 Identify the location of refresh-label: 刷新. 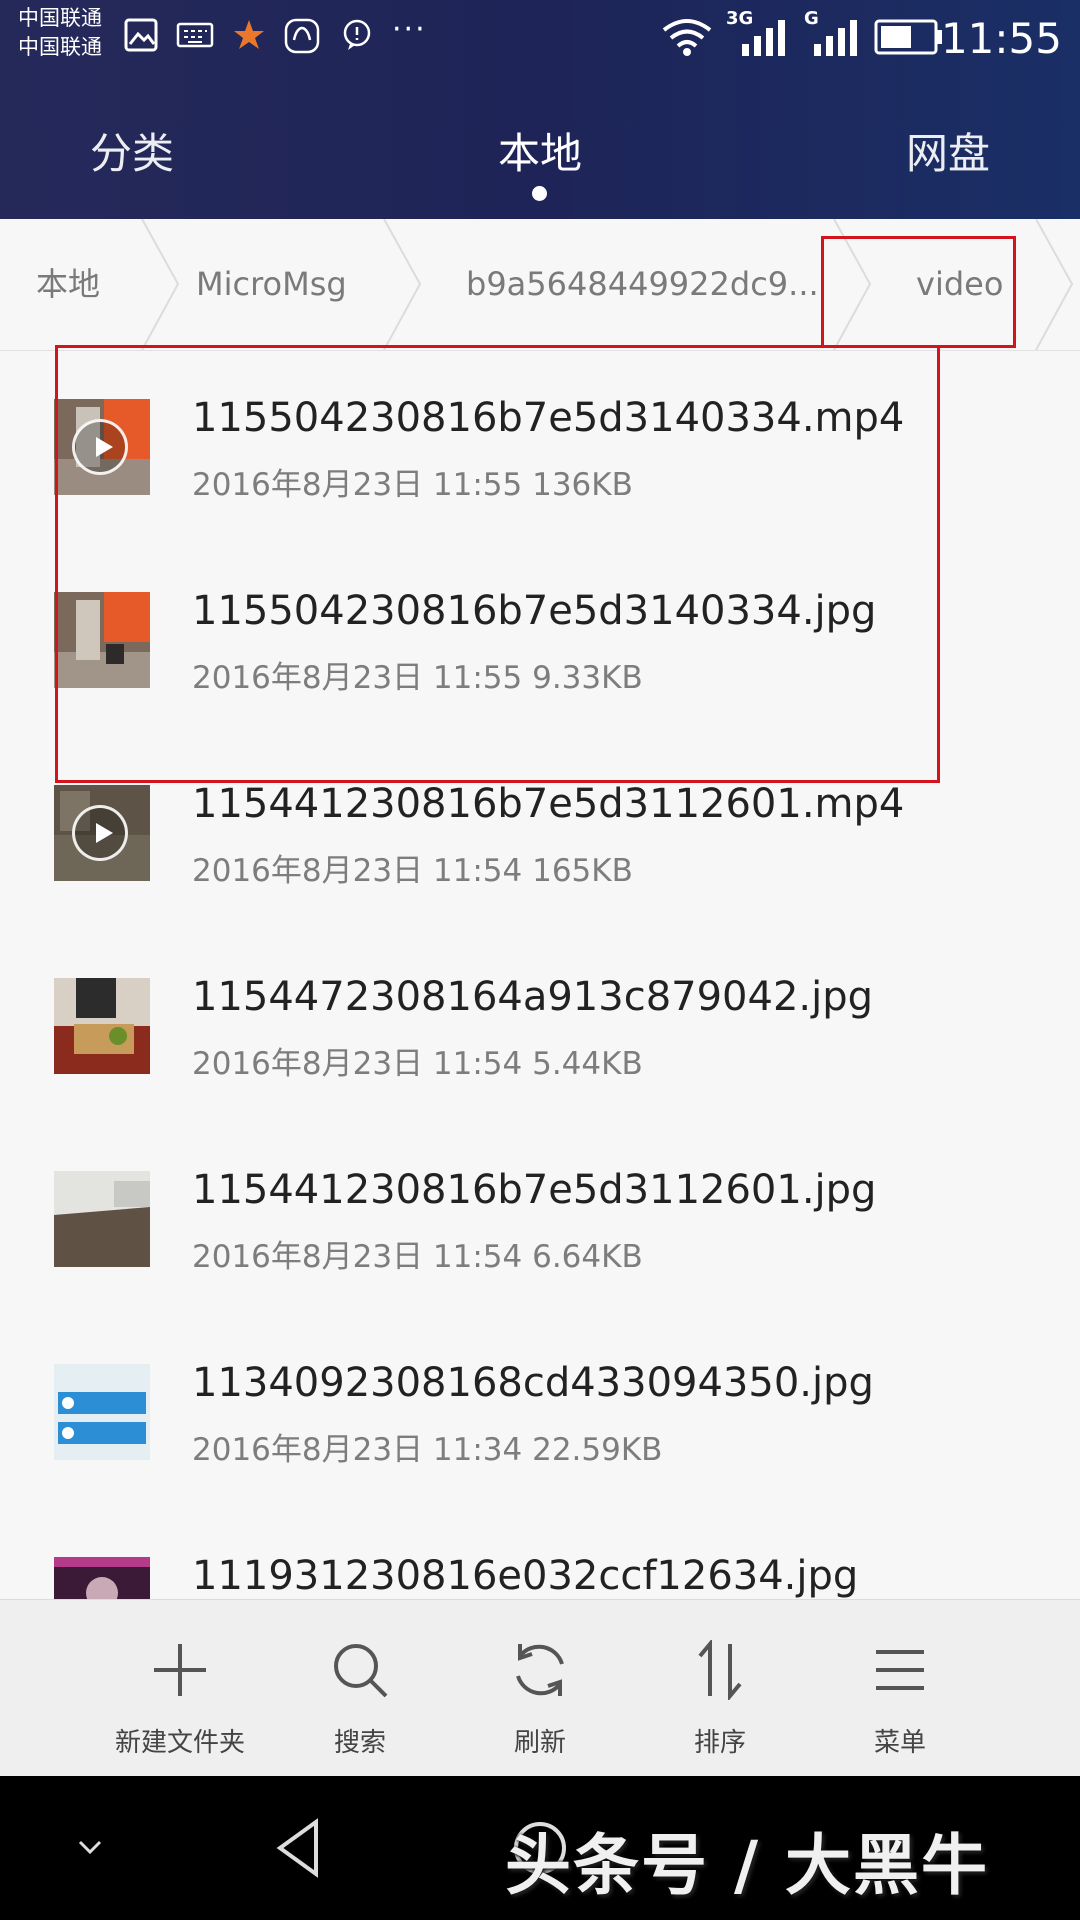
(539, 1743).